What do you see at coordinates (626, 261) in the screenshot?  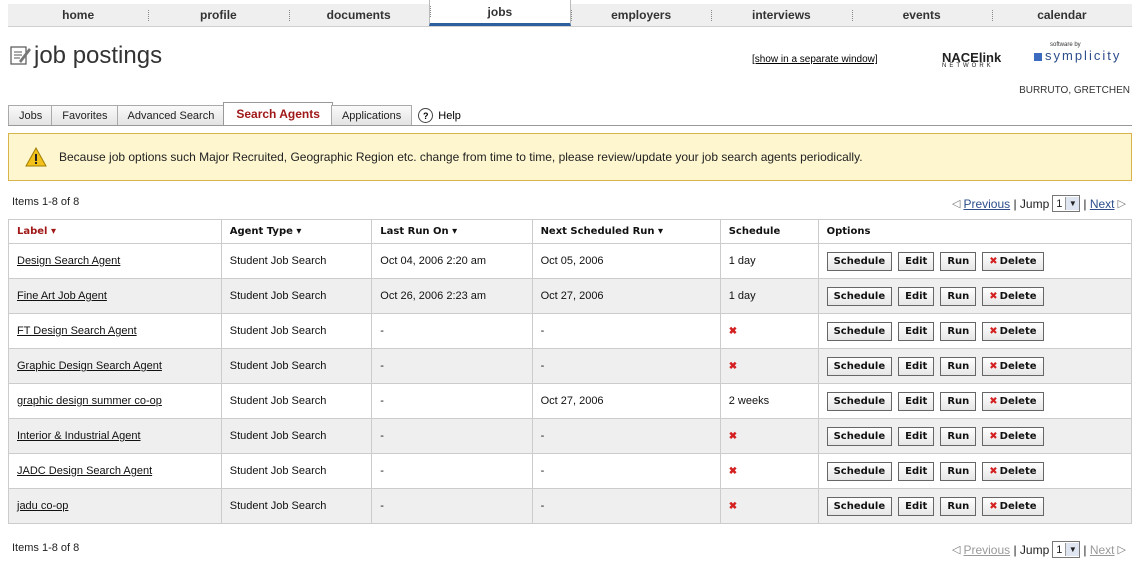 I see `next-run-cell: Oct 05, 2006` at bounding box center [626, 261].